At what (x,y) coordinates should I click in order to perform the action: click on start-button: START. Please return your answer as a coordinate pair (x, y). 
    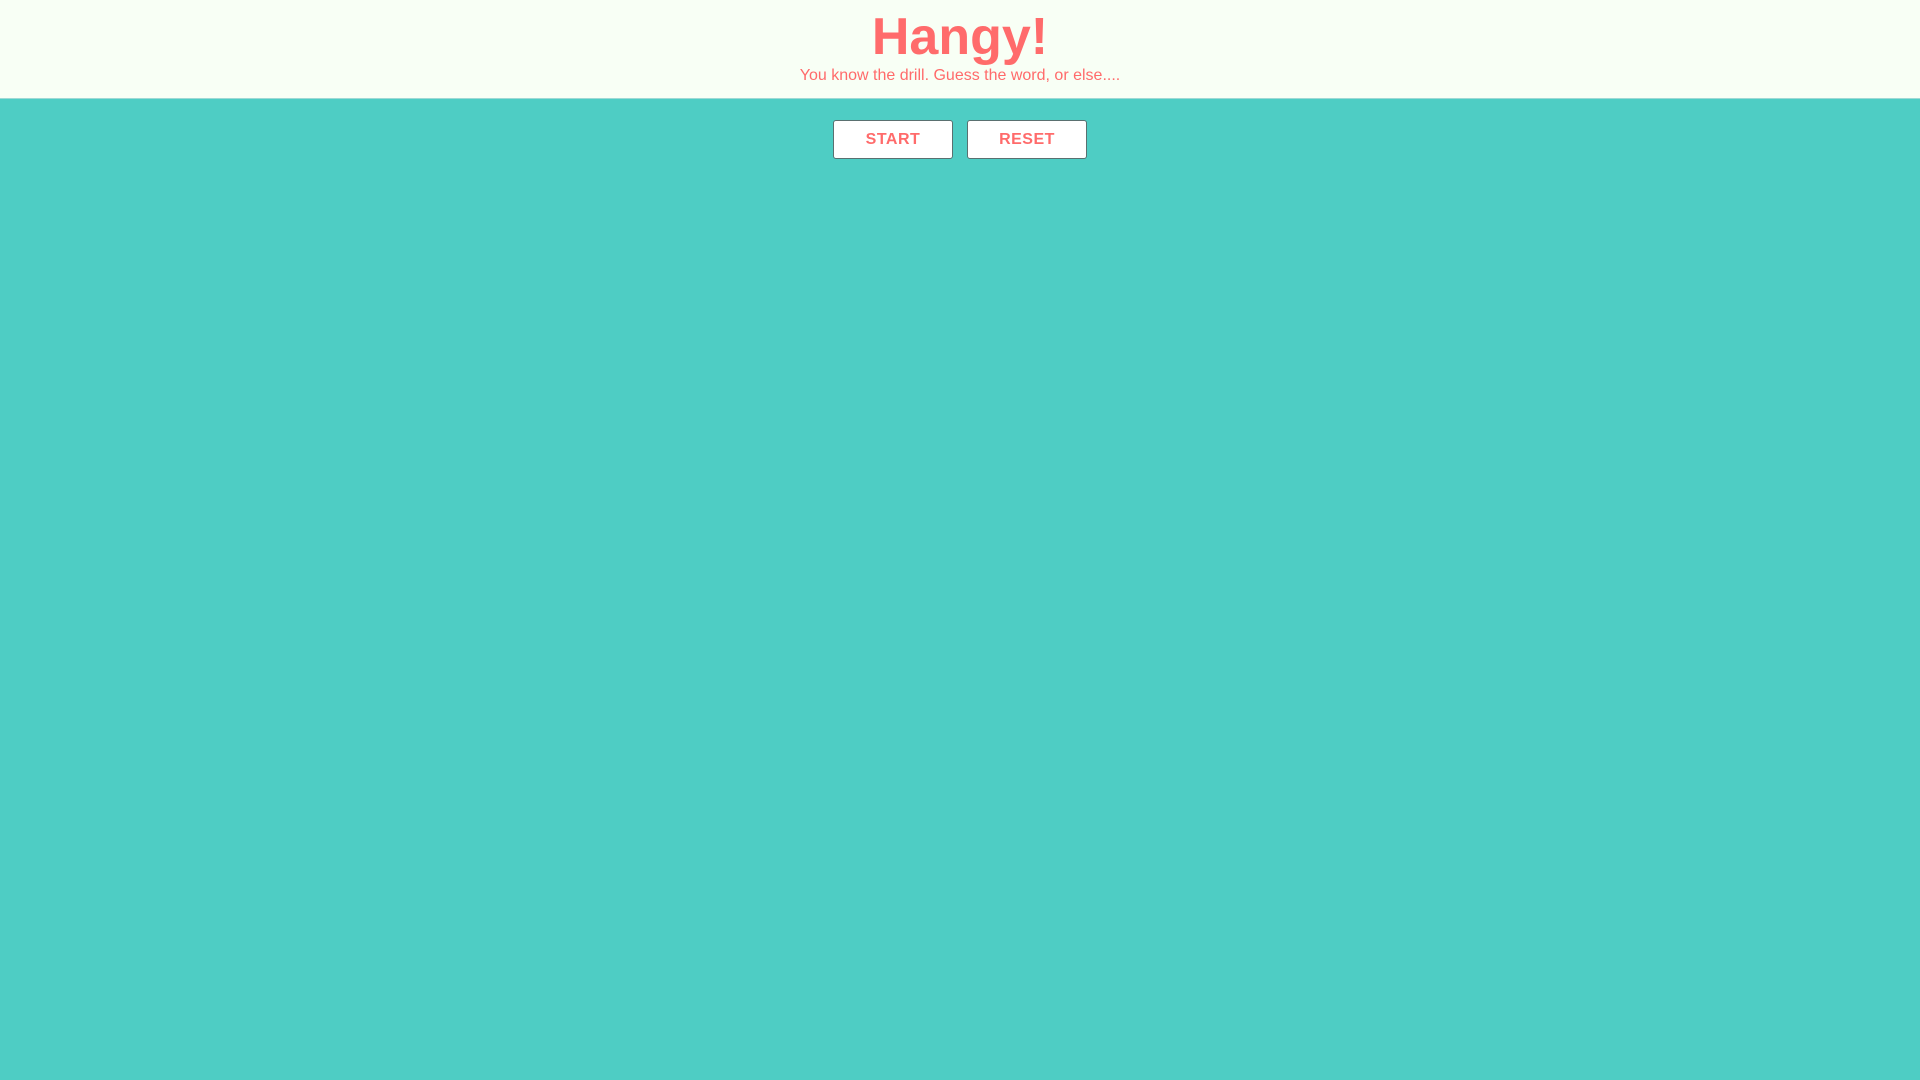
    Looking at the image, I should click on (893, 139).